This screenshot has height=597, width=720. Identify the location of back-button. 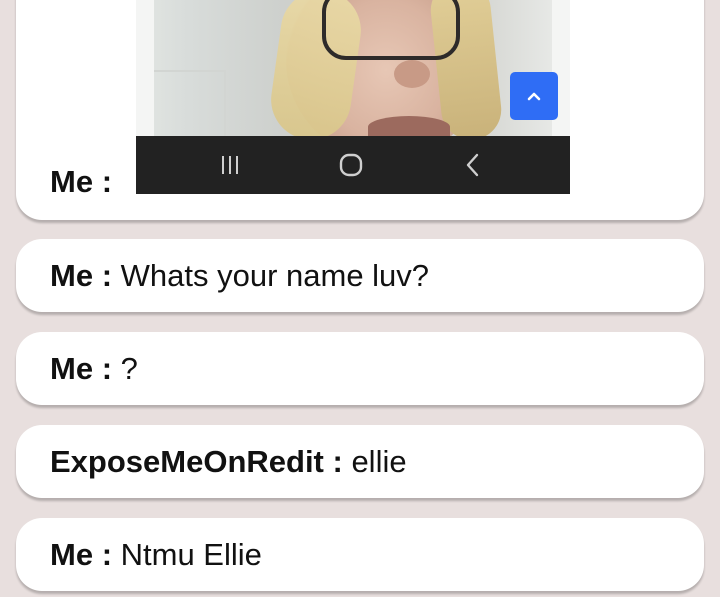
(473, 165).